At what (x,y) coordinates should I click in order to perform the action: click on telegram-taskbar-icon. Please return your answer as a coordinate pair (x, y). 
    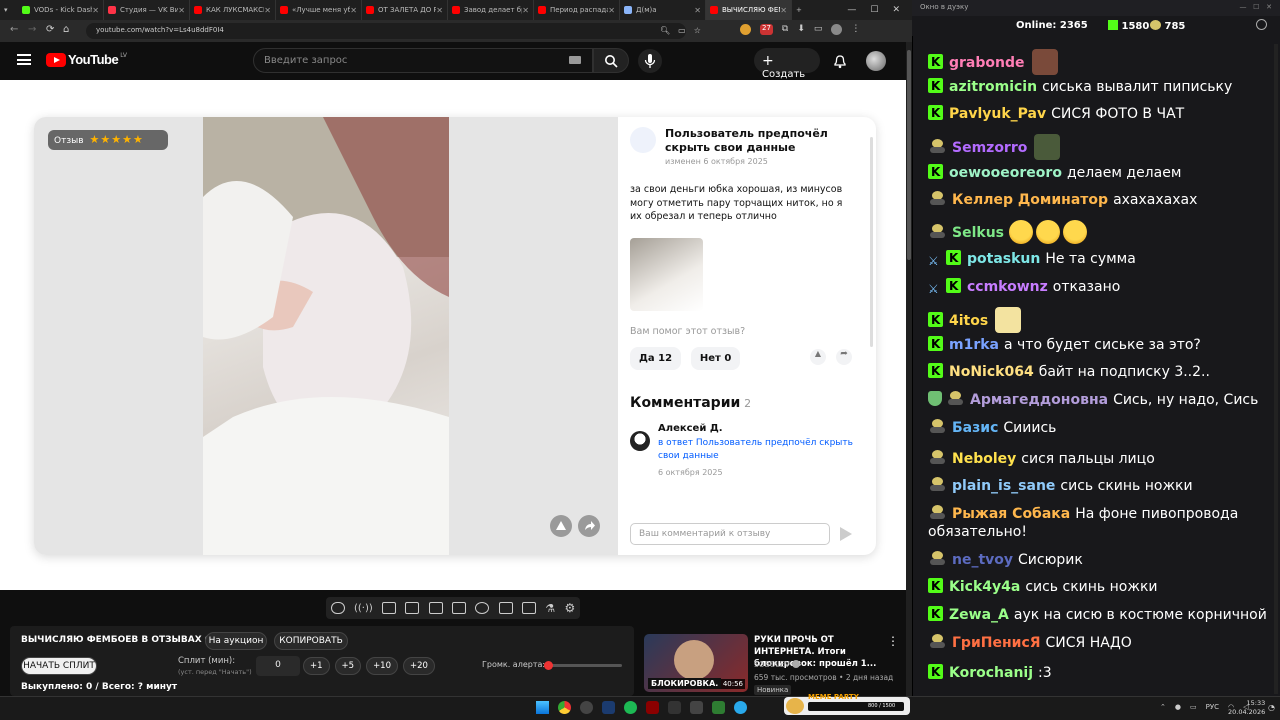
    Looking at the image, I should click on (740, 707).